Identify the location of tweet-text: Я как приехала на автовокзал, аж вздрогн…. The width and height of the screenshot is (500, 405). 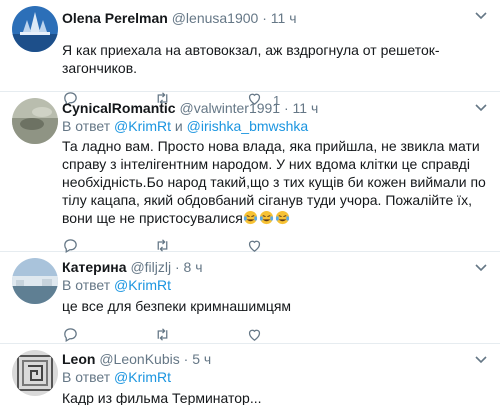
(251, 59).